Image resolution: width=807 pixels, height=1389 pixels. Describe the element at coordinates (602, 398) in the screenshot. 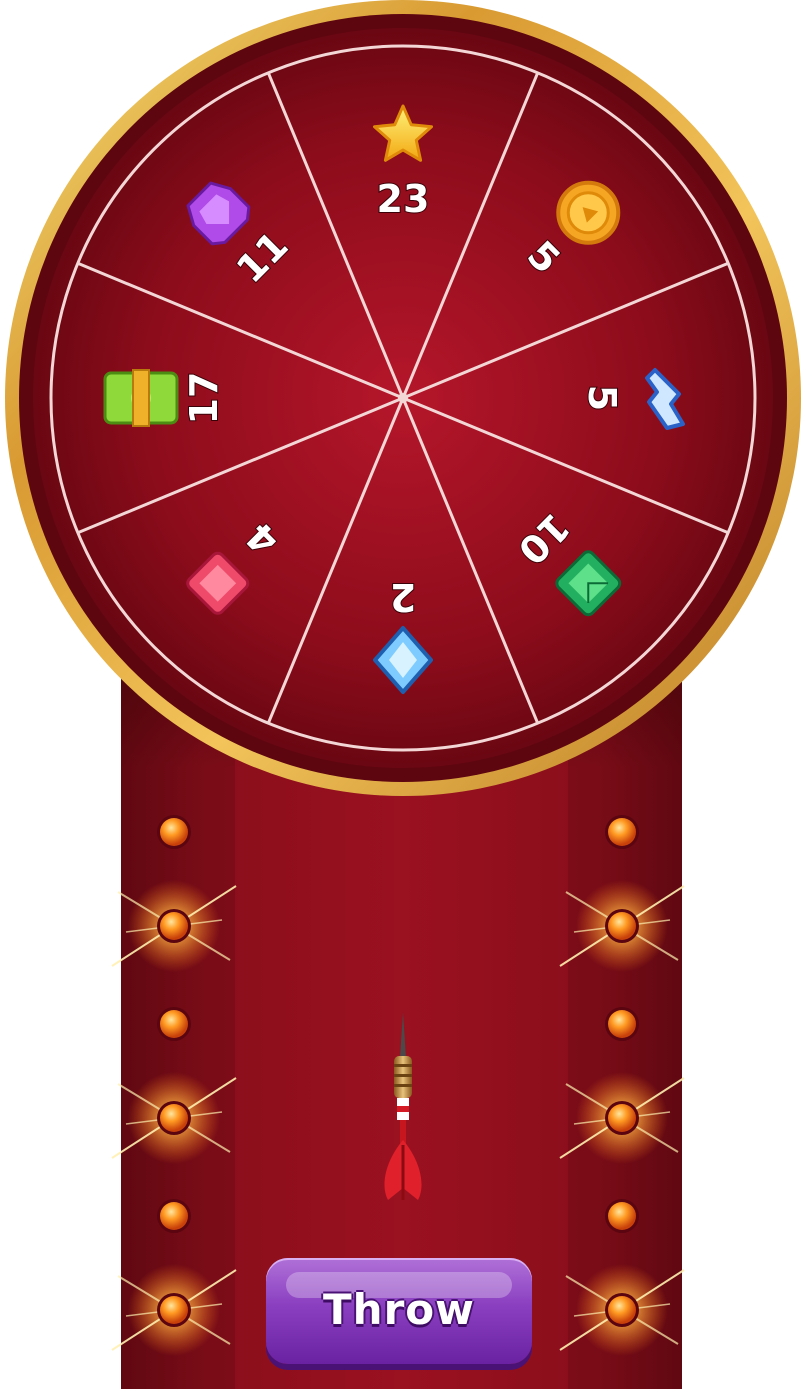

I see `segment-value: 5` at that location.